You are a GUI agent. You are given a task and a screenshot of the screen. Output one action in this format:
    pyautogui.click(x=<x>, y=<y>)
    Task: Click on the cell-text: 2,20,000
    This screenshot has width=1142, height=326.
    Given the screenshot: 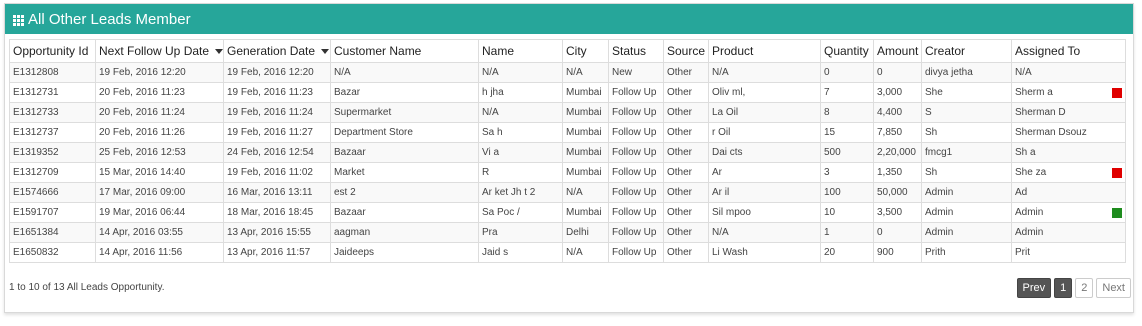 What is the action you would take?
    pyautogui.click(x=896, y=152)
    